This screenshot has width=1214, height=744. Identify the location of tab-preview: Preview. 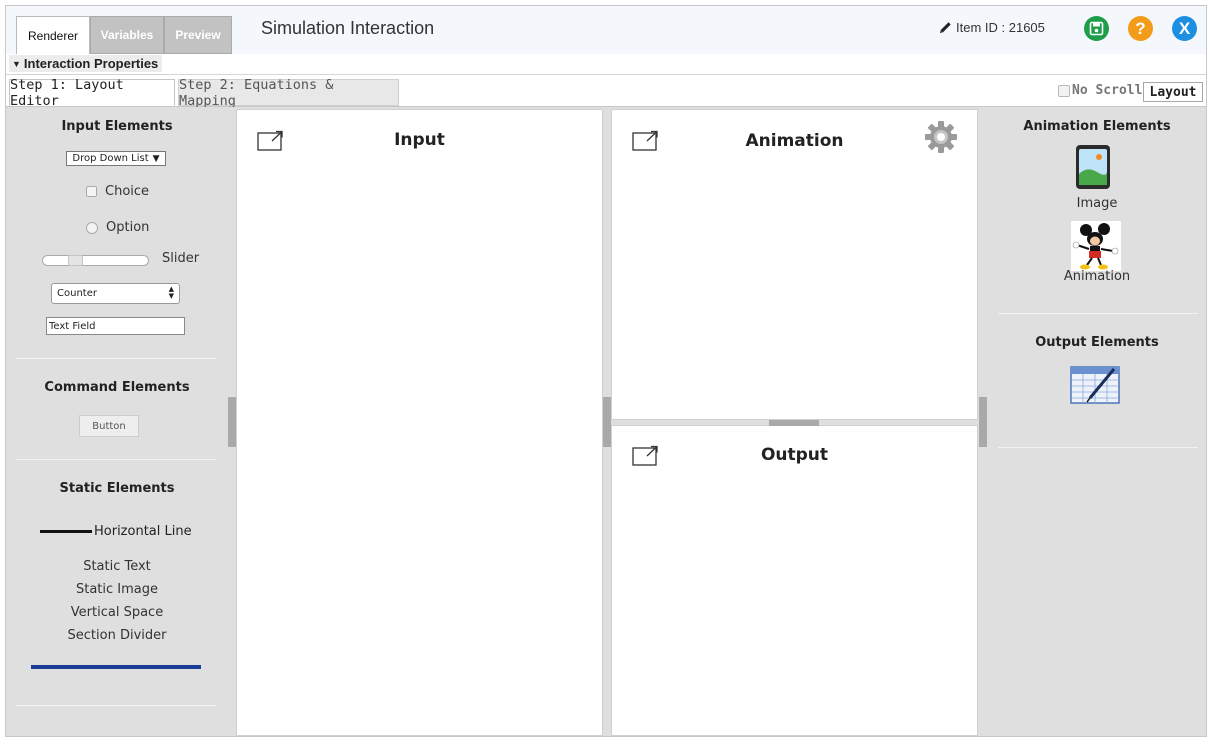
(198, 35).